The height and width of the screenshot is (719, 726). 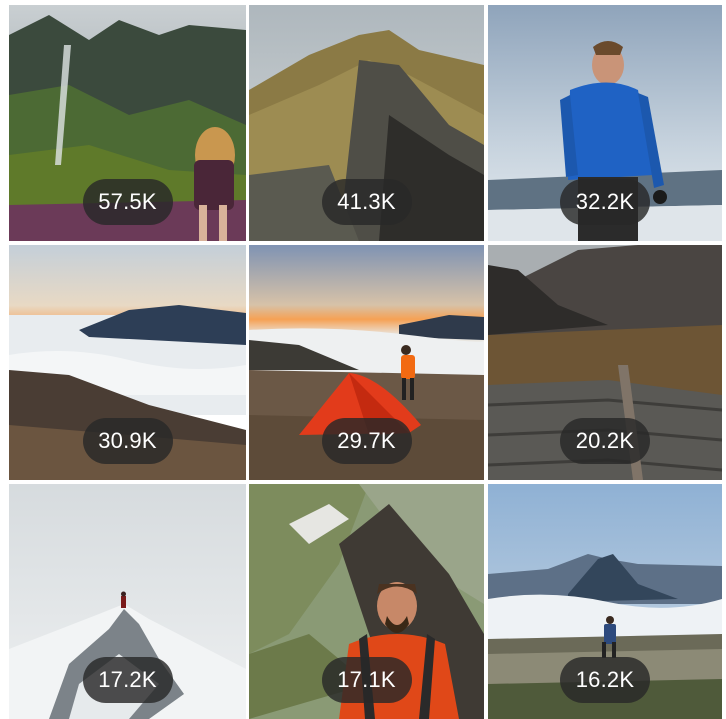 What do you see at coordinates (605, 362) in the screenshot?
I see `photo-tile-6: 20.2K` at bounding box center [605, 362].